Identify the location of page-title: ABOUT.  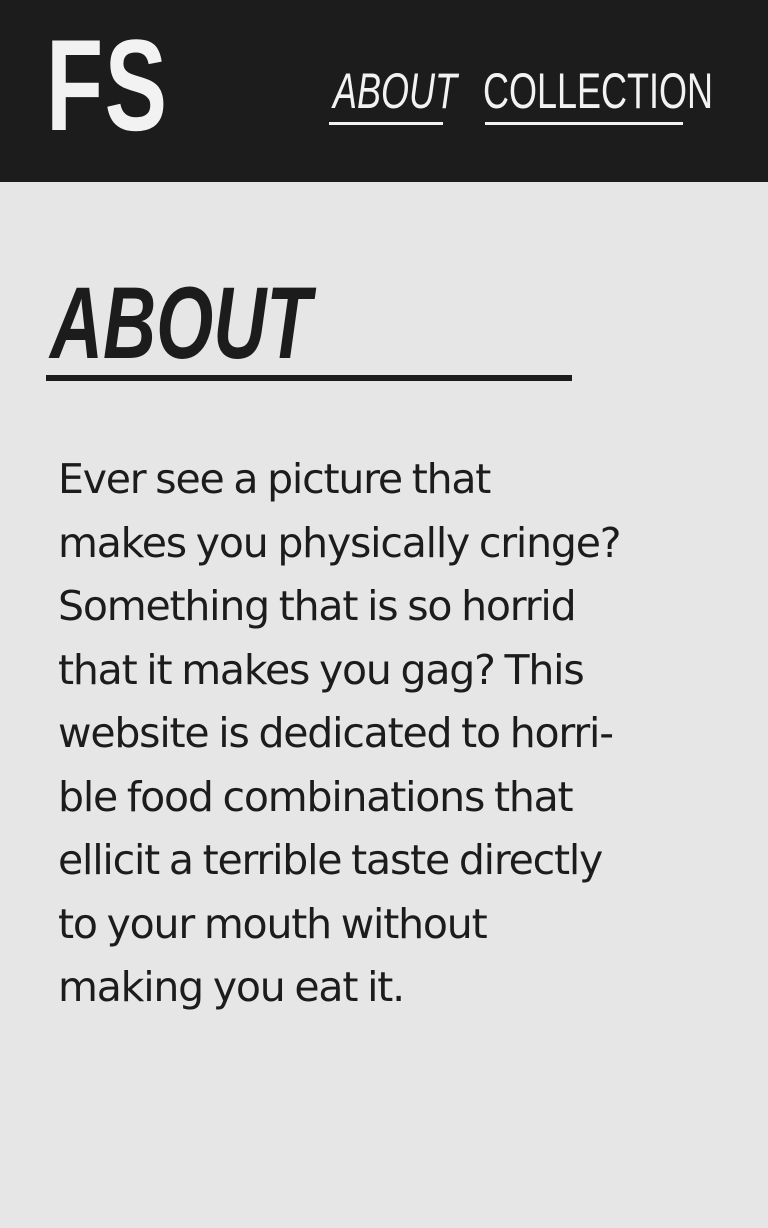
(181, 323).